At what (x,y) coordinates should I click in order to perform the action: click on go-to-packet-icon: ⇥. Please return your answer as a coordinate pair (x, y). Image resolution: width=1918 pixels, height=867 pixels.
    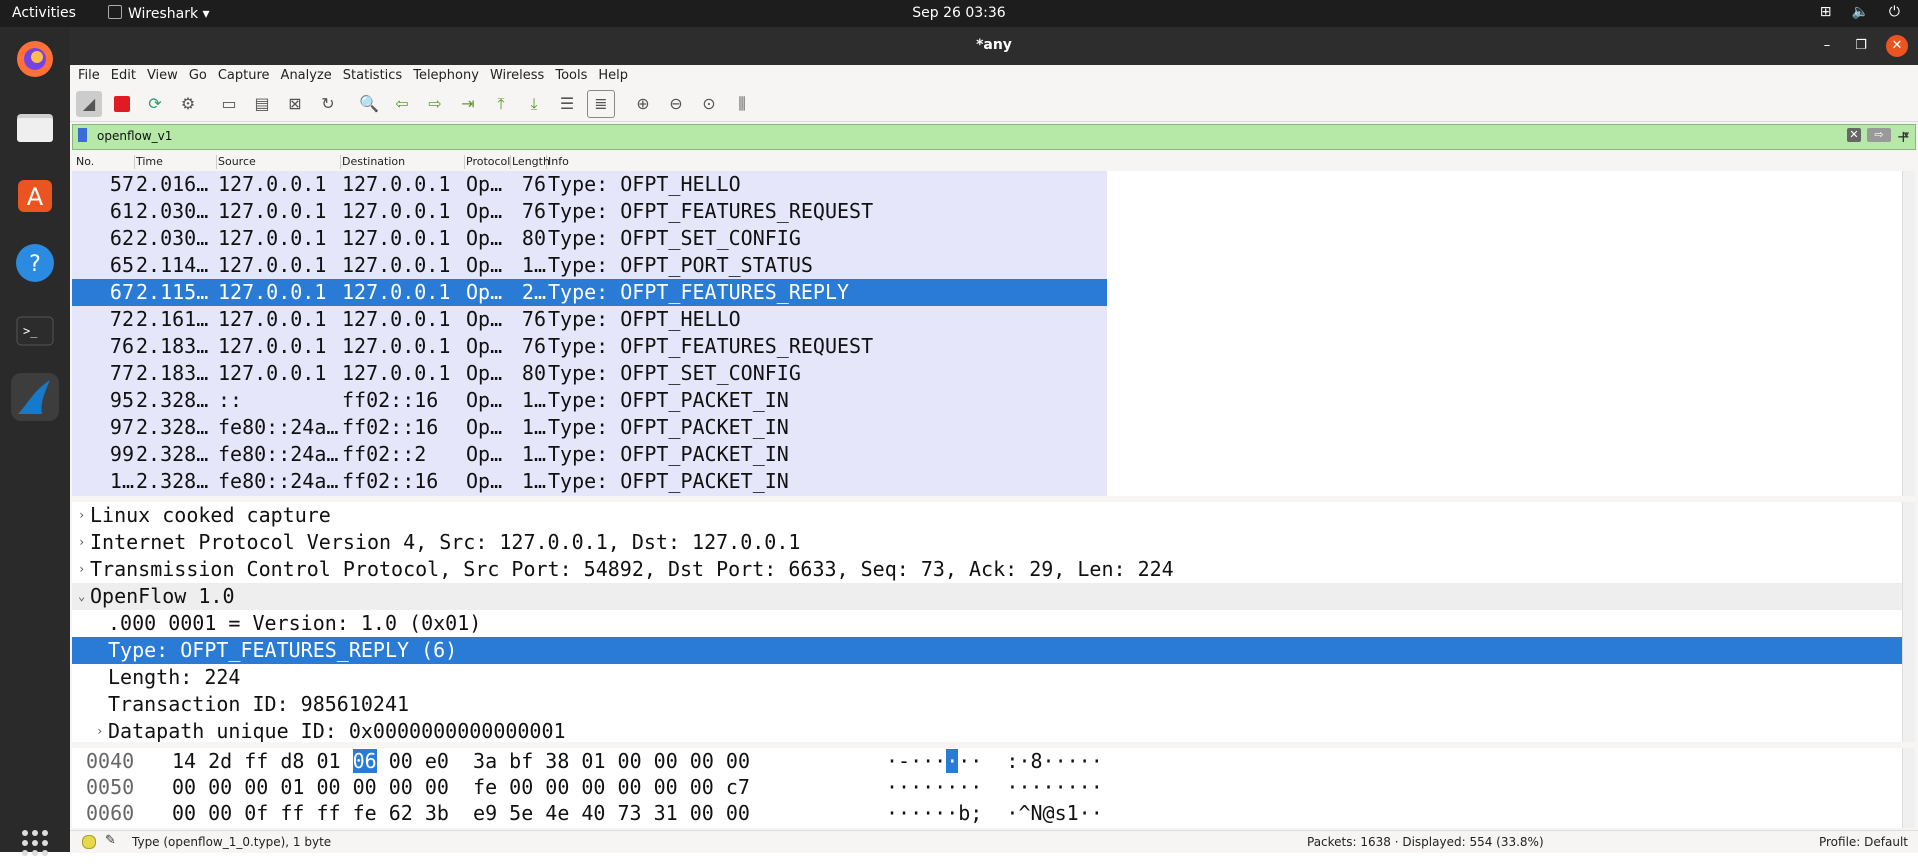
    Looking at the image, I should click on (468, 104).